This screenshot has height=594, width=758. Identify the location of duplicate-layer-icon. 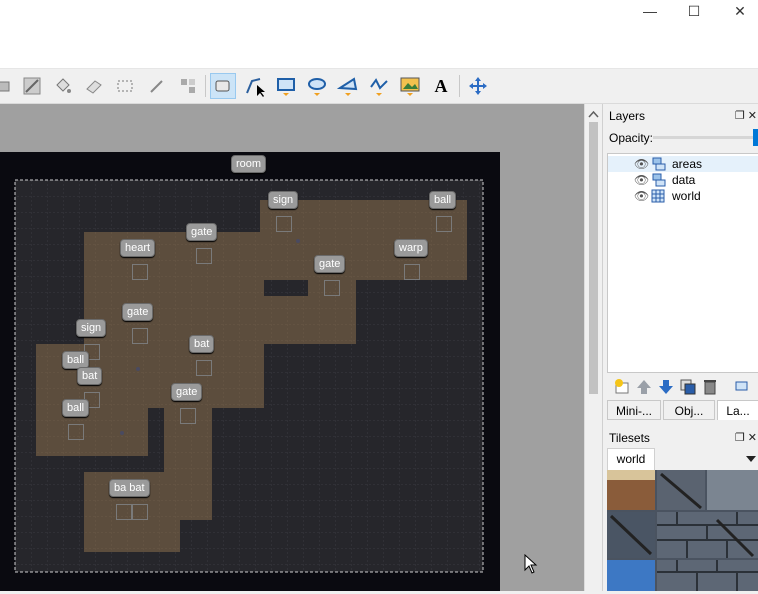
(688, 387).